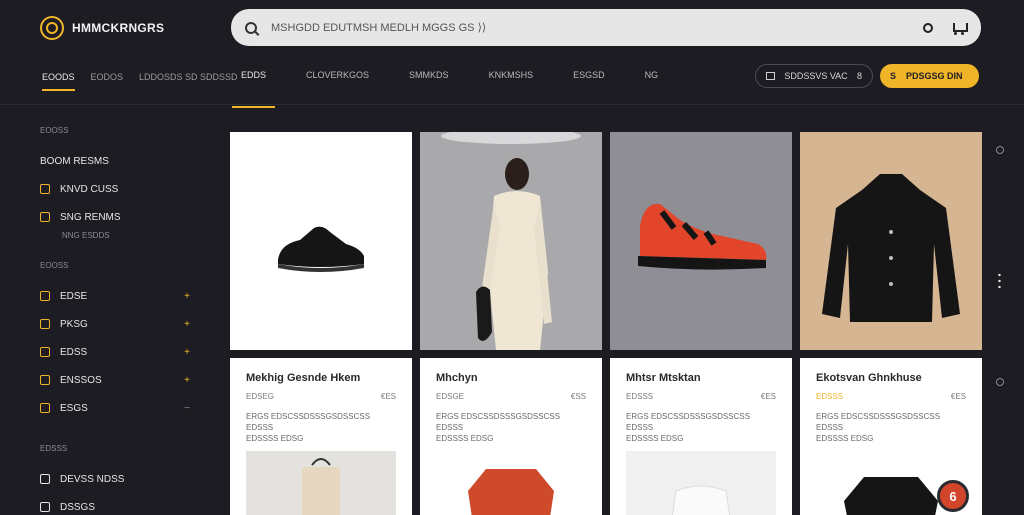 This screenshot has height=515, width=1024. I want to click on logo-icon, so click(52, 28).